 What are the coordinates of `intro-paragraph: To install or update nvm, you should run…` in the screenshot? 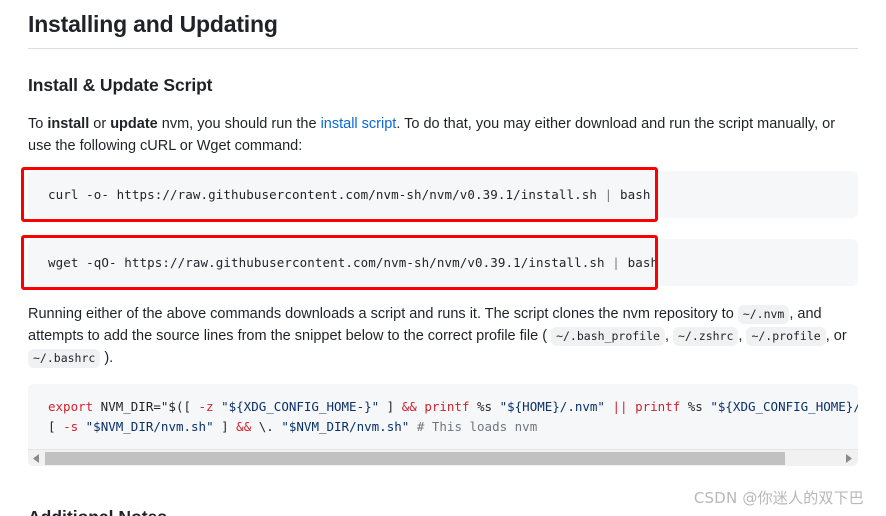 It's located at (443, 127).